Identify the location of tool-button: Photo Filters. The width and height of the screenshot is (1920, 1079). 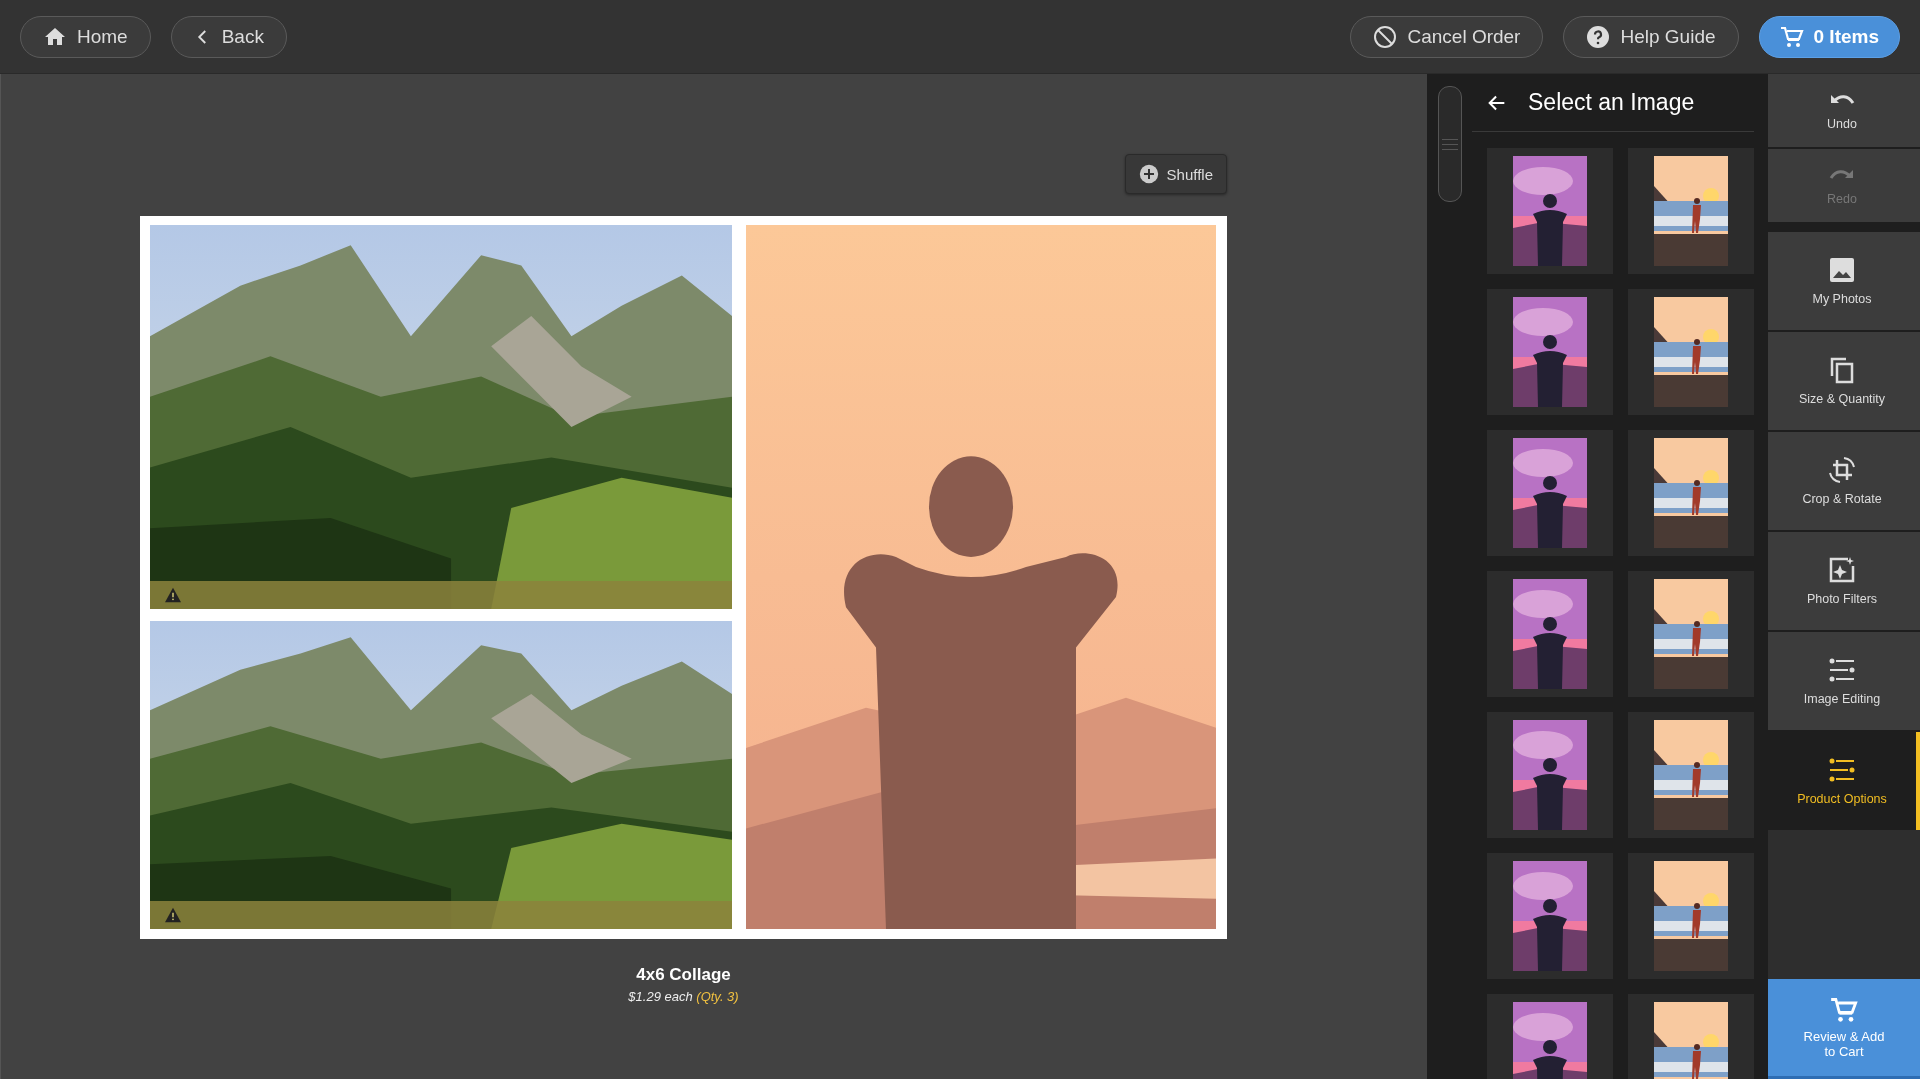
(1844, 581).